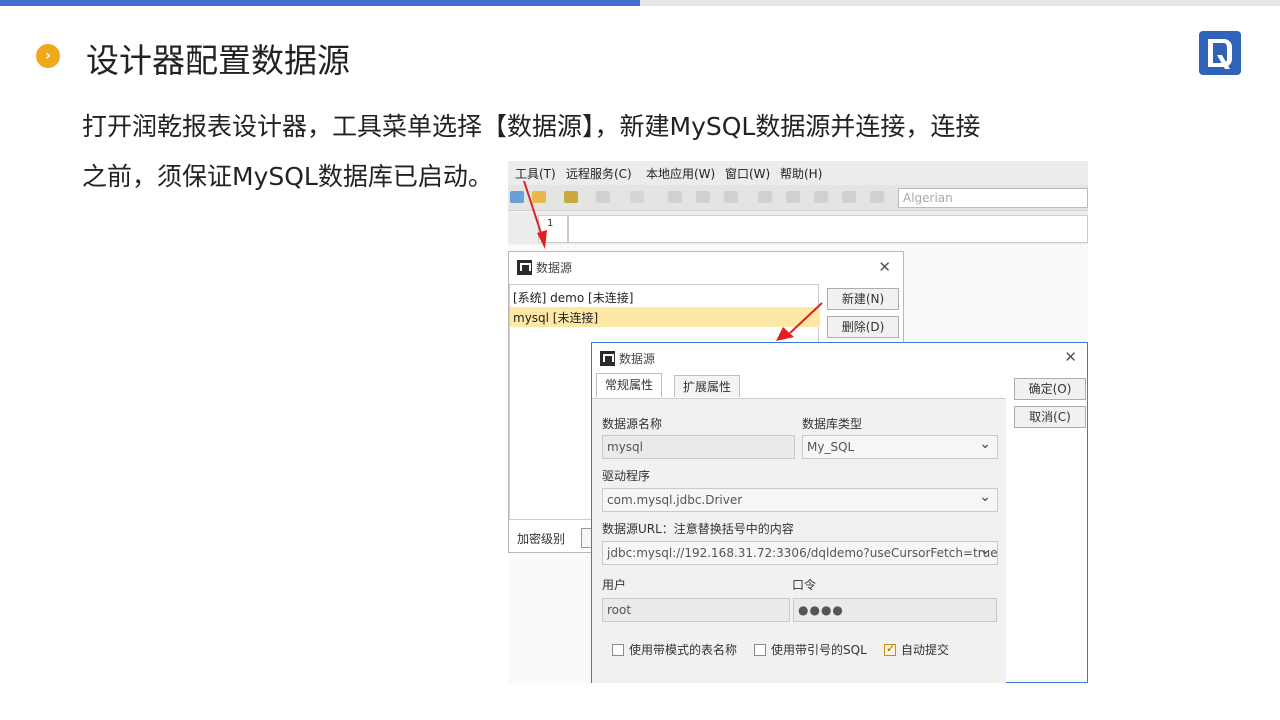  Describe the element at coordinates (632, 424) in the screenshot. I see `name-label: 数据源名称` at that location.